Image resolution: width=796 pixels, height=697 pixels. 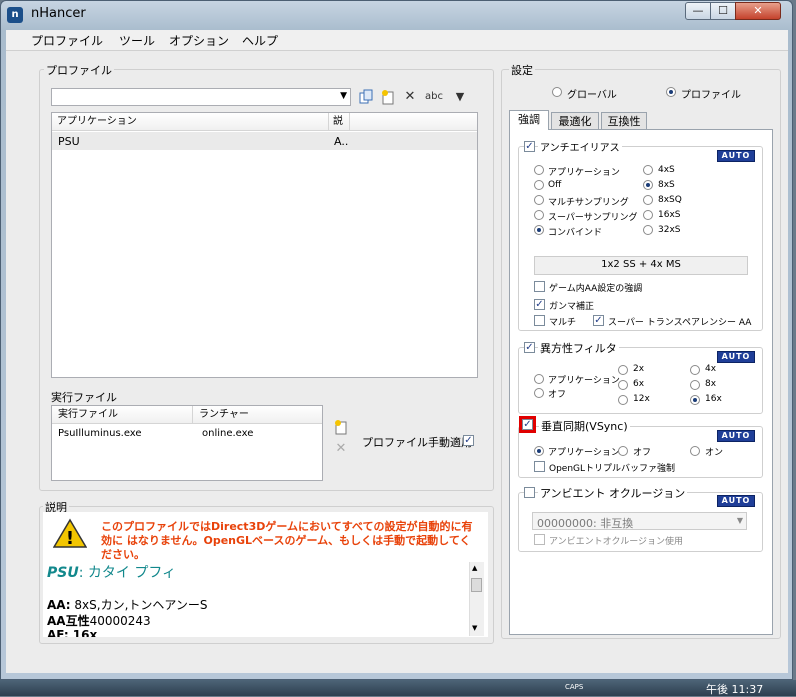 What do you see at coordinates (648, 200) in the screenshot?
I see `aa-radio-8xsq` at bounding box center [648, 200].